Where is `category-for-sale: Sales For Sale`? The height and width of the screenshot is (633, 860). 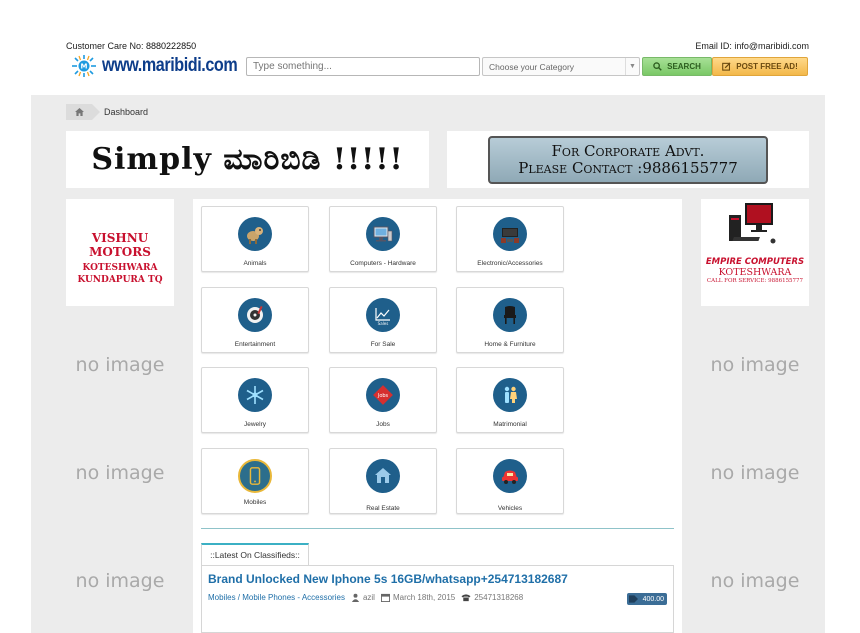 category-for-sale: Sales For Sale is located at coordinates (383, 320).